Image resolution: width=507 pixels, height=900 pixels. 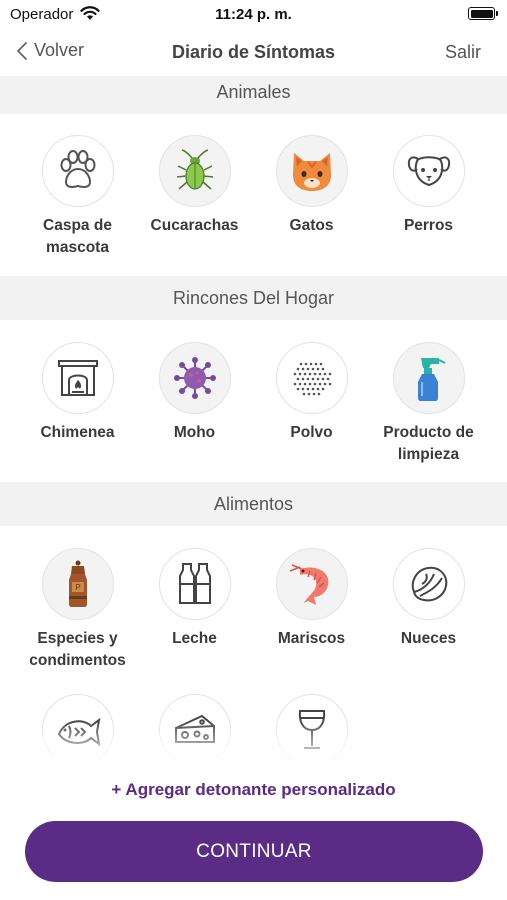 What do you see at coordinates (194, 638) in the screenshot?
I see `trigger-label: Leche` at bounding box center [194, 638].